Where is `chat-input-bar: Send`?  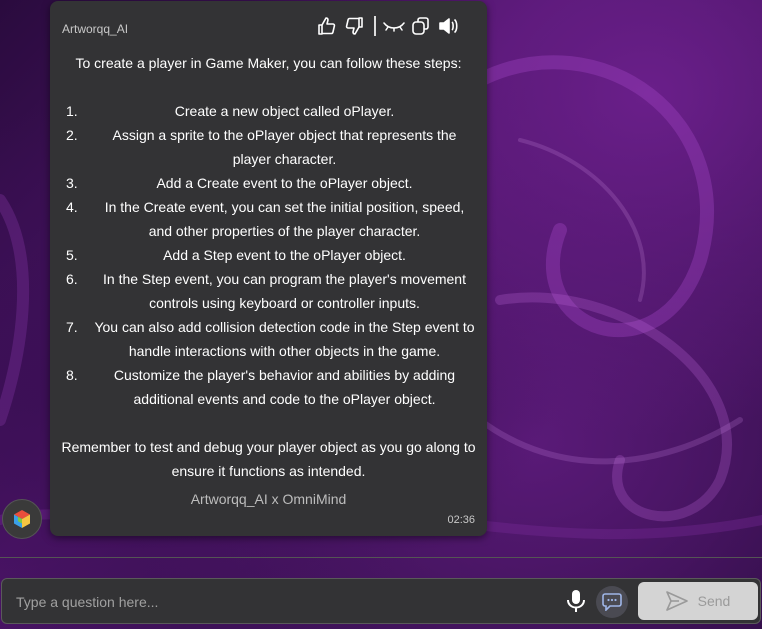 chat-input-bar: Send is located at coordinates (381, 601).